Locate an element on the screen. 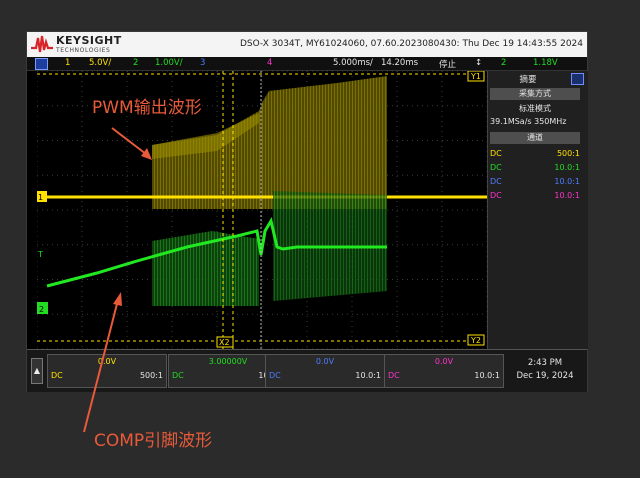 This screenshot has height=478, width=640. pwm-waveform-label: PWM输出波形 is located at coordinates (147, 108).